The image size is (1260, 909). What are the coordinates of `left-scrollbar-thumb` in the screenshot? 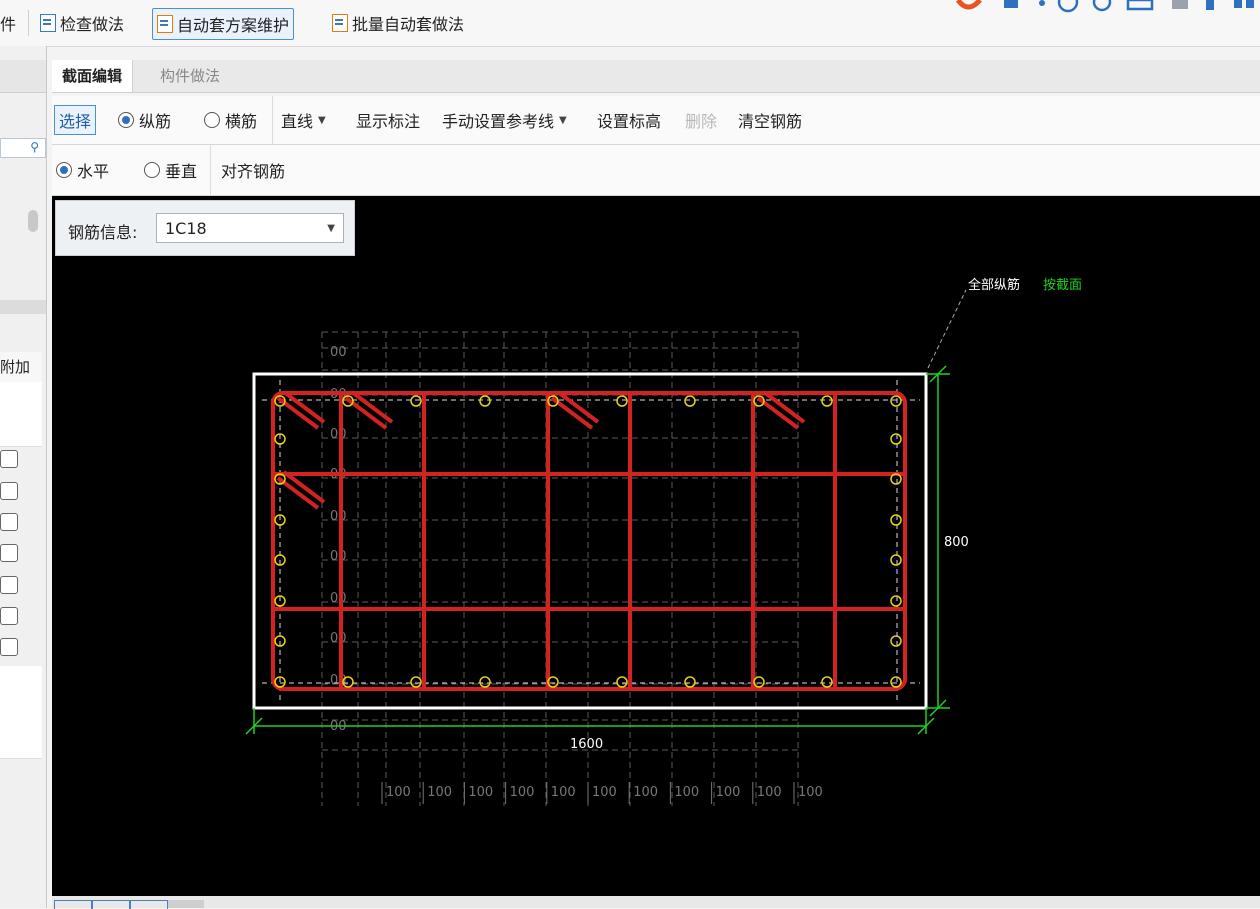 It's located at (33, 221).